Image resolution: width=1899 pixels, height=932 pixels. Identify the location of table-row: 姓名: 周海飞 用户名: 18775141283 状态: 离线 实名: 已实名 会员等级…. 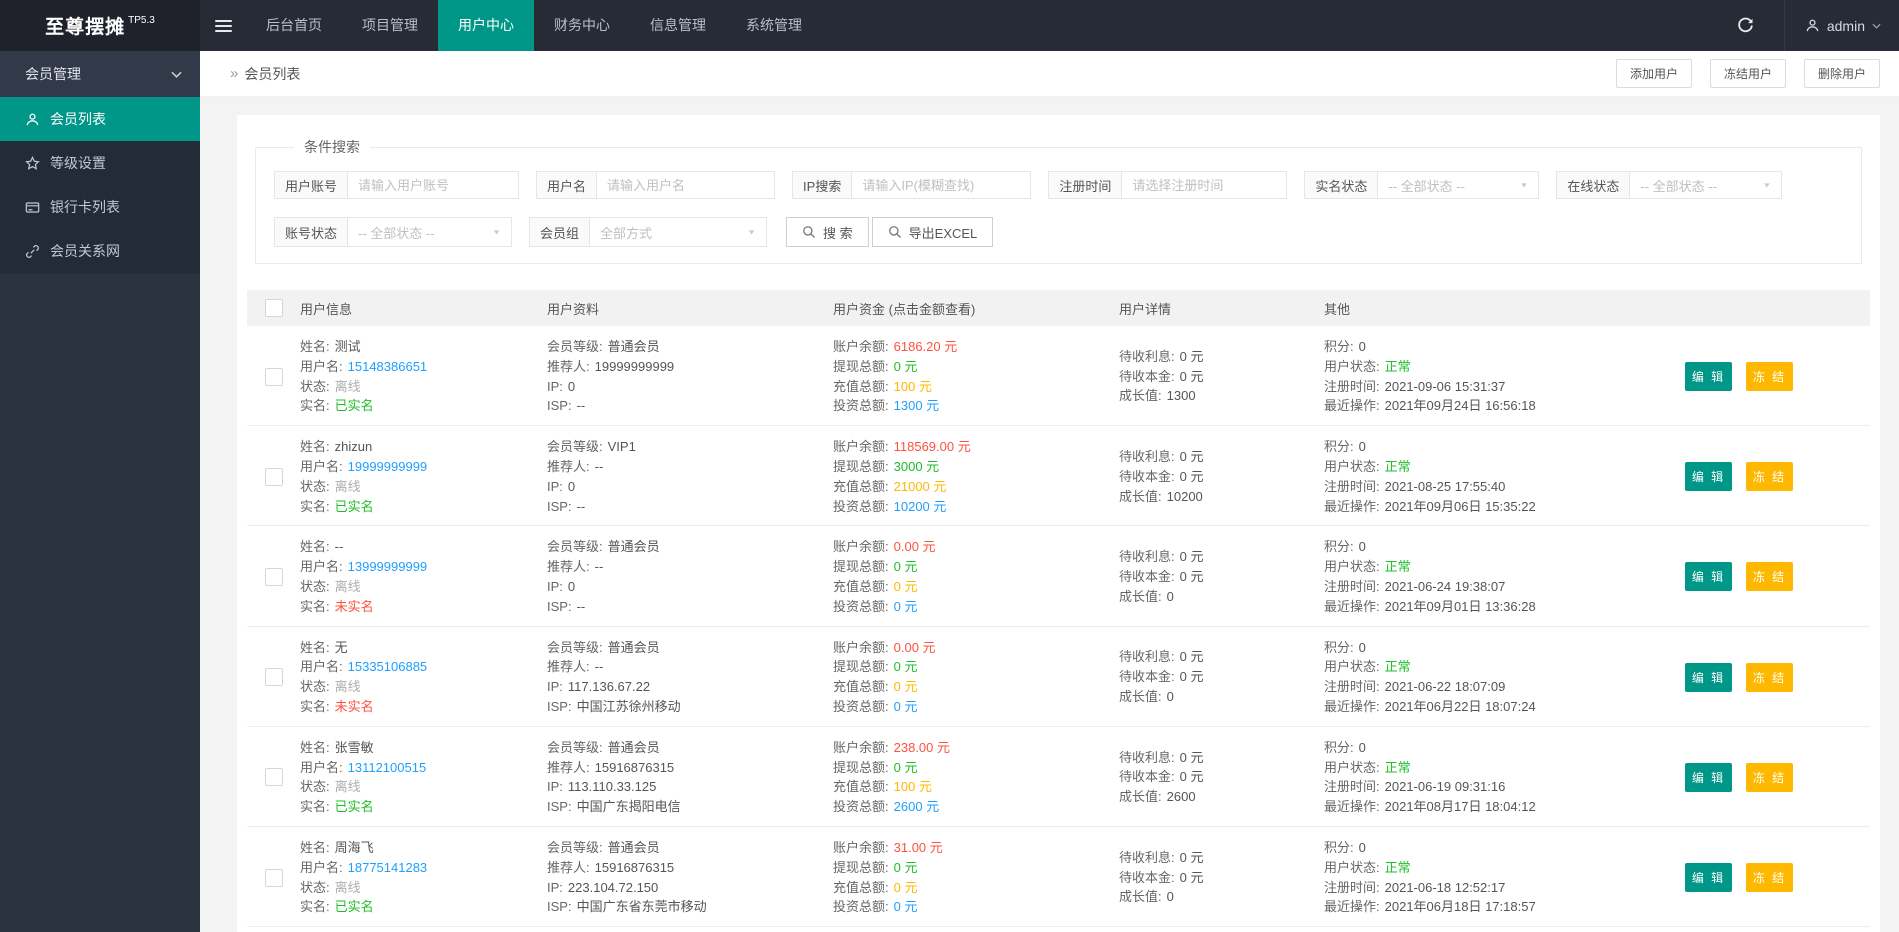
(1058, 875).